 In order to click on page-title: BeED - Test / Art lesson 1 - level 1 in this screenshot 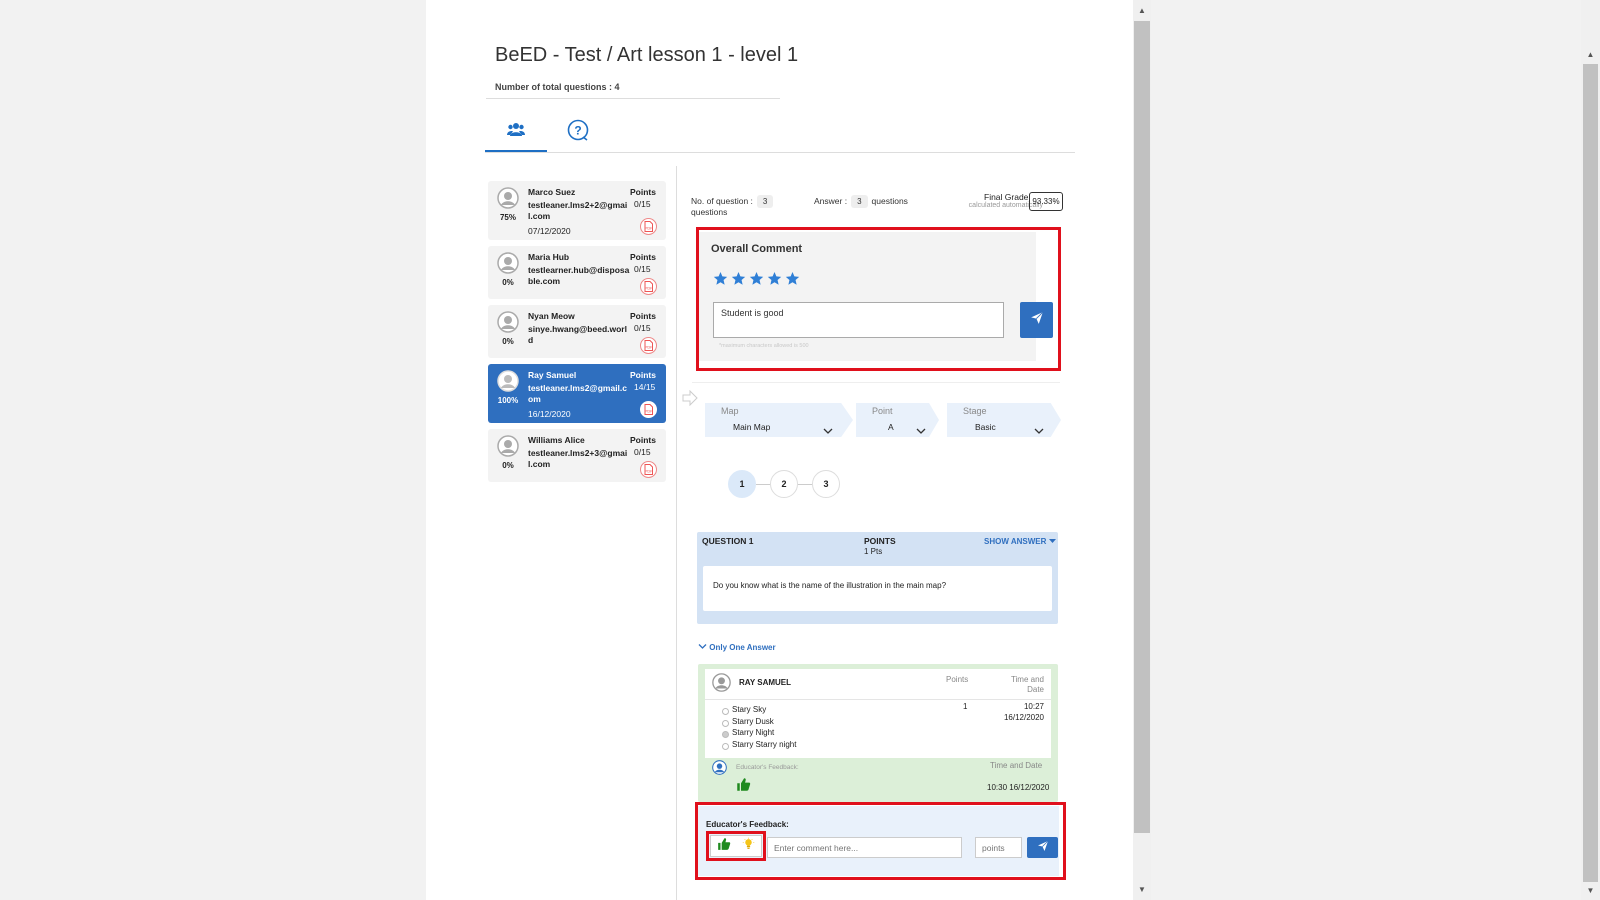, I will do `click(647, 55)`.